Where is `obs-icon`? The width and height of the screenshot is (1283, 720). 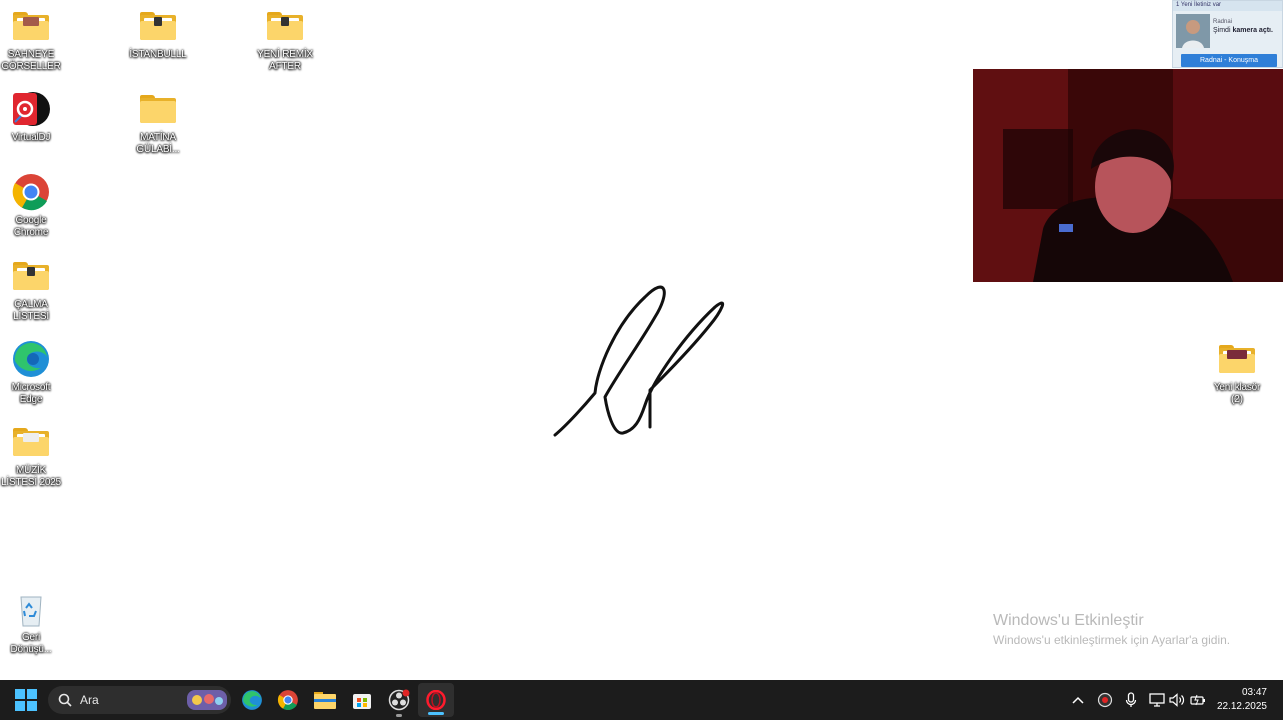
obs-icon is located at coordinates (399, 700).